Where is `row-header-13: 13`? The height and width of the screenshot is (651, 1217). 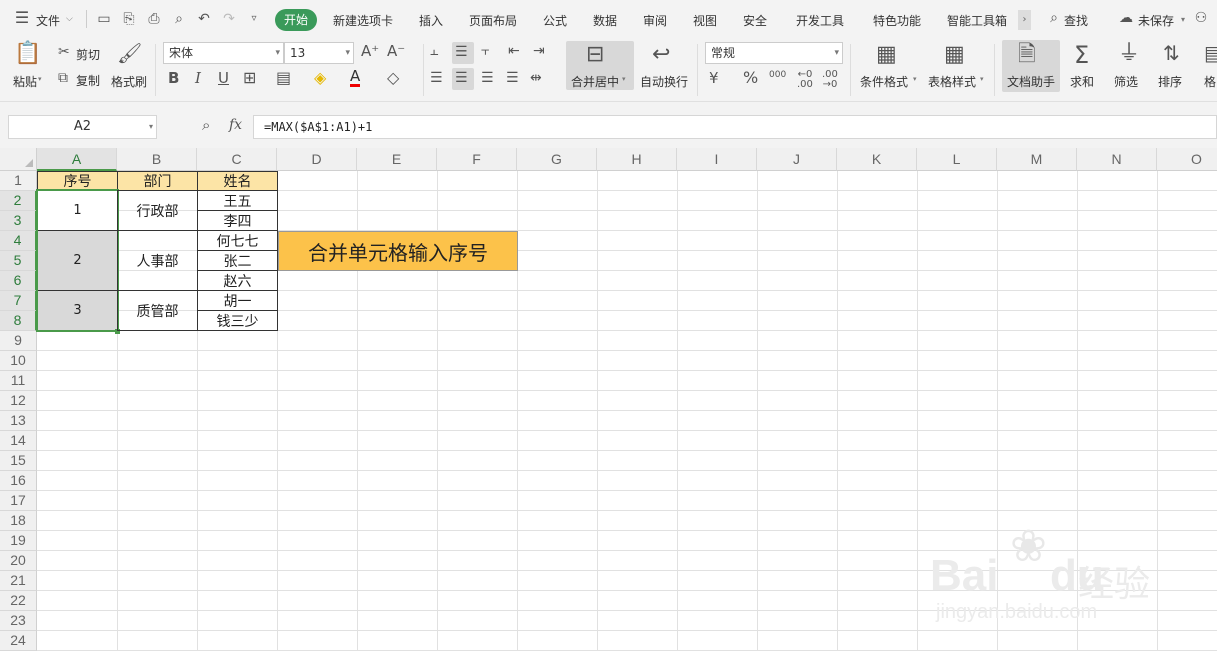
row-header-13: 13 is located at coordinates (18, 421).